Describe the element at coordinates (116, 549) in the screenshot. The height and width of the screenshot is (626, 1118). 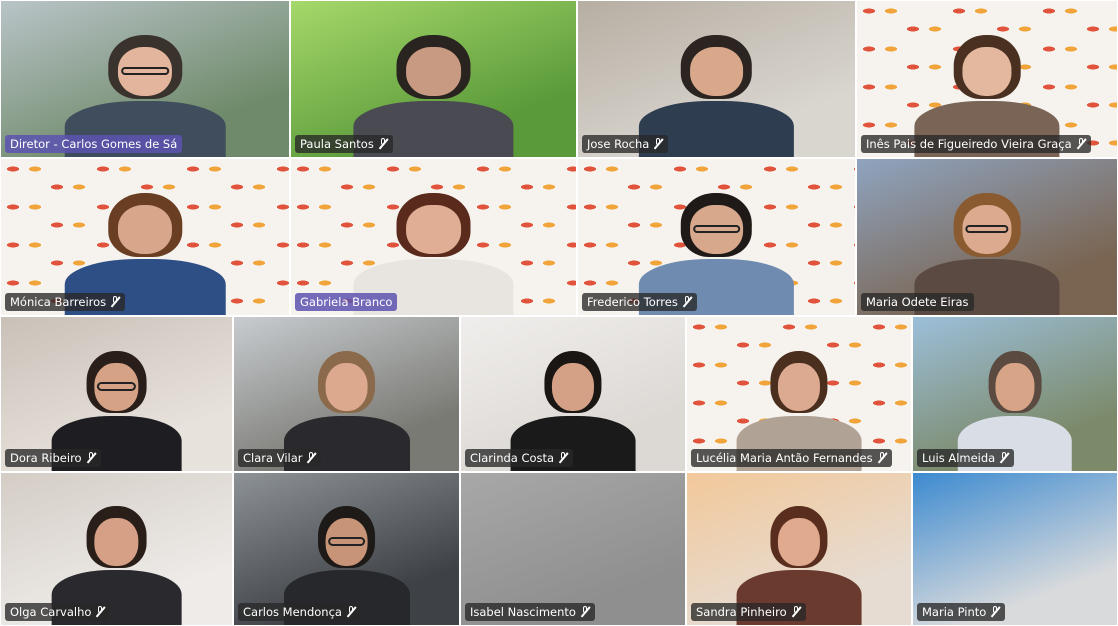
I see `participant-tile: Olga Carvalho` at that location.